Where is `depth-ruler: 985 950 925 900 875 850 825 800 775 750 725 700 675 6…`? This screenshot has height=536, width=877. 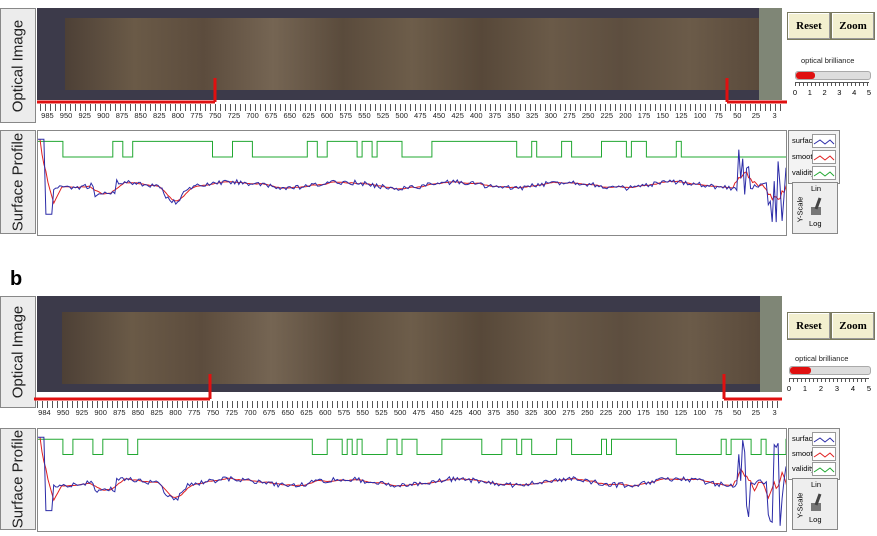
depth-ruler: 985 950 925 900 875 850 825 800 775 750 725 700 675 6… is located at coordinates (411, 114).